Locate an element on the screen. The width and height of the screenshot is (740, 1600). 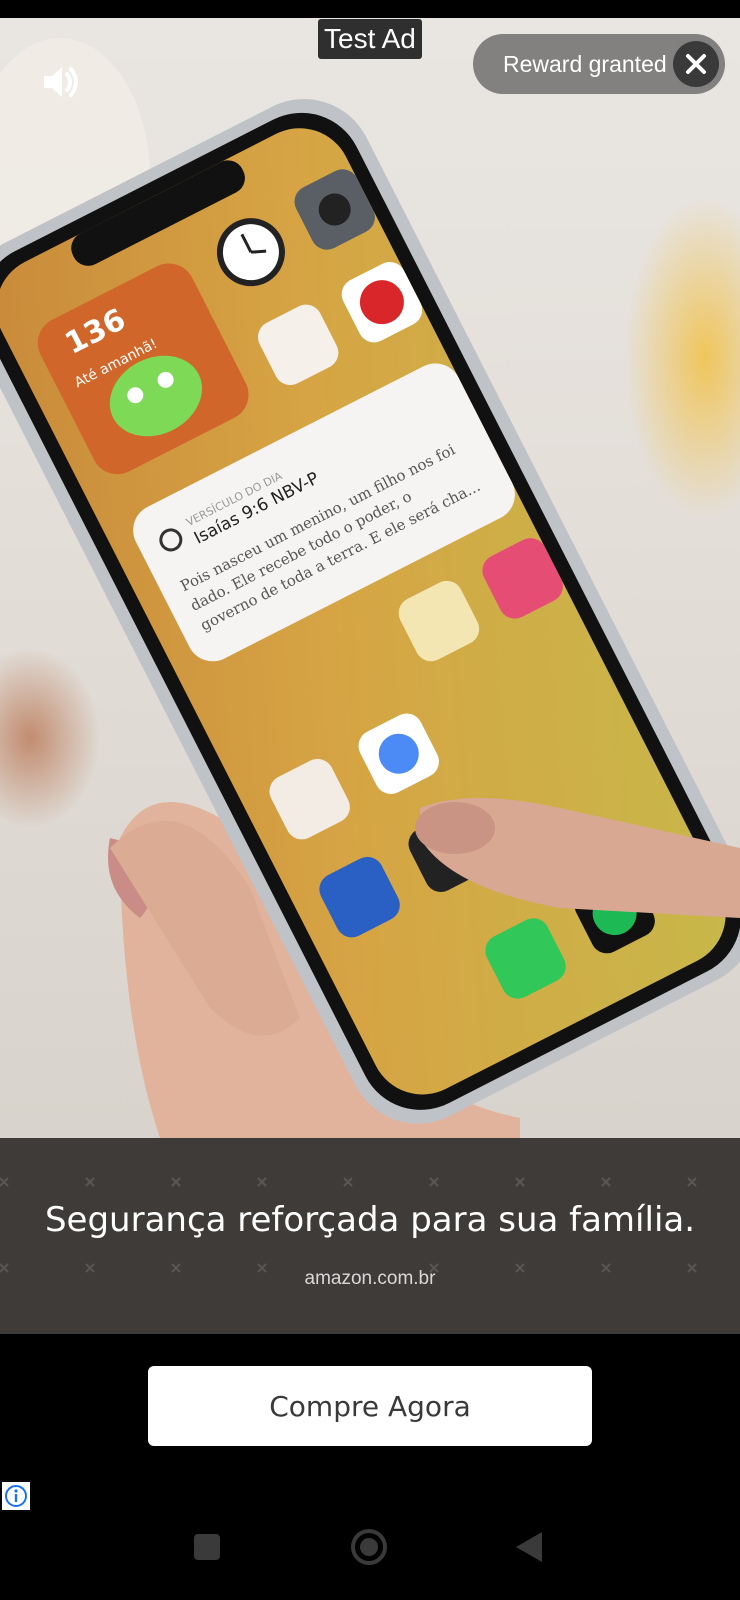
advertiser-domain: amazon.com.br is located at coordinates (370, 1278).